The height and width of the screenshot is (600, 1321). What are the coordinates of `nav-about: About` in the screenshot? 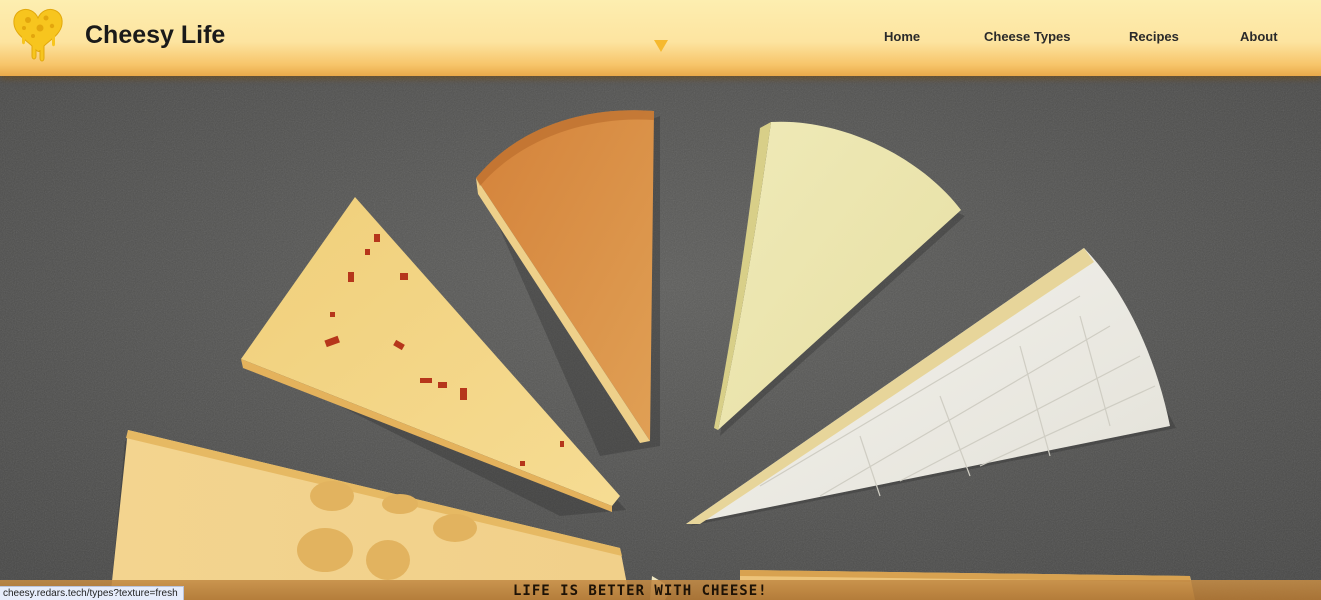 It's located at (1259, 36).